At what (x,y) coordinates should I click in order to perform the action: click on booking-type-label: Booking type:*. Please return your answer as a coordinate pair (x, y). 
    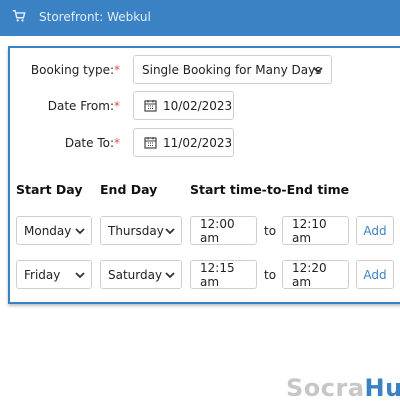
    Looking at the image, I should click on (65, 70).